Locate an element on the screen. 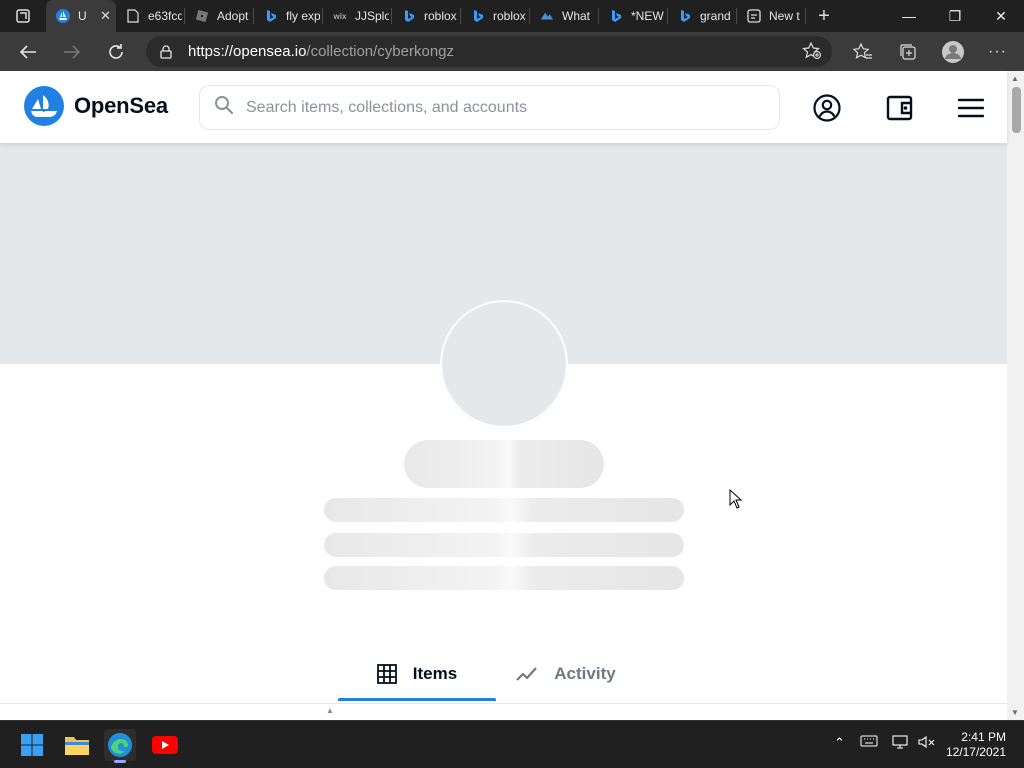 This screenshot has width=1024, height=768. address-bar: https://opensea.io/collection/cyberkongz is located at coordinates (489, 51).